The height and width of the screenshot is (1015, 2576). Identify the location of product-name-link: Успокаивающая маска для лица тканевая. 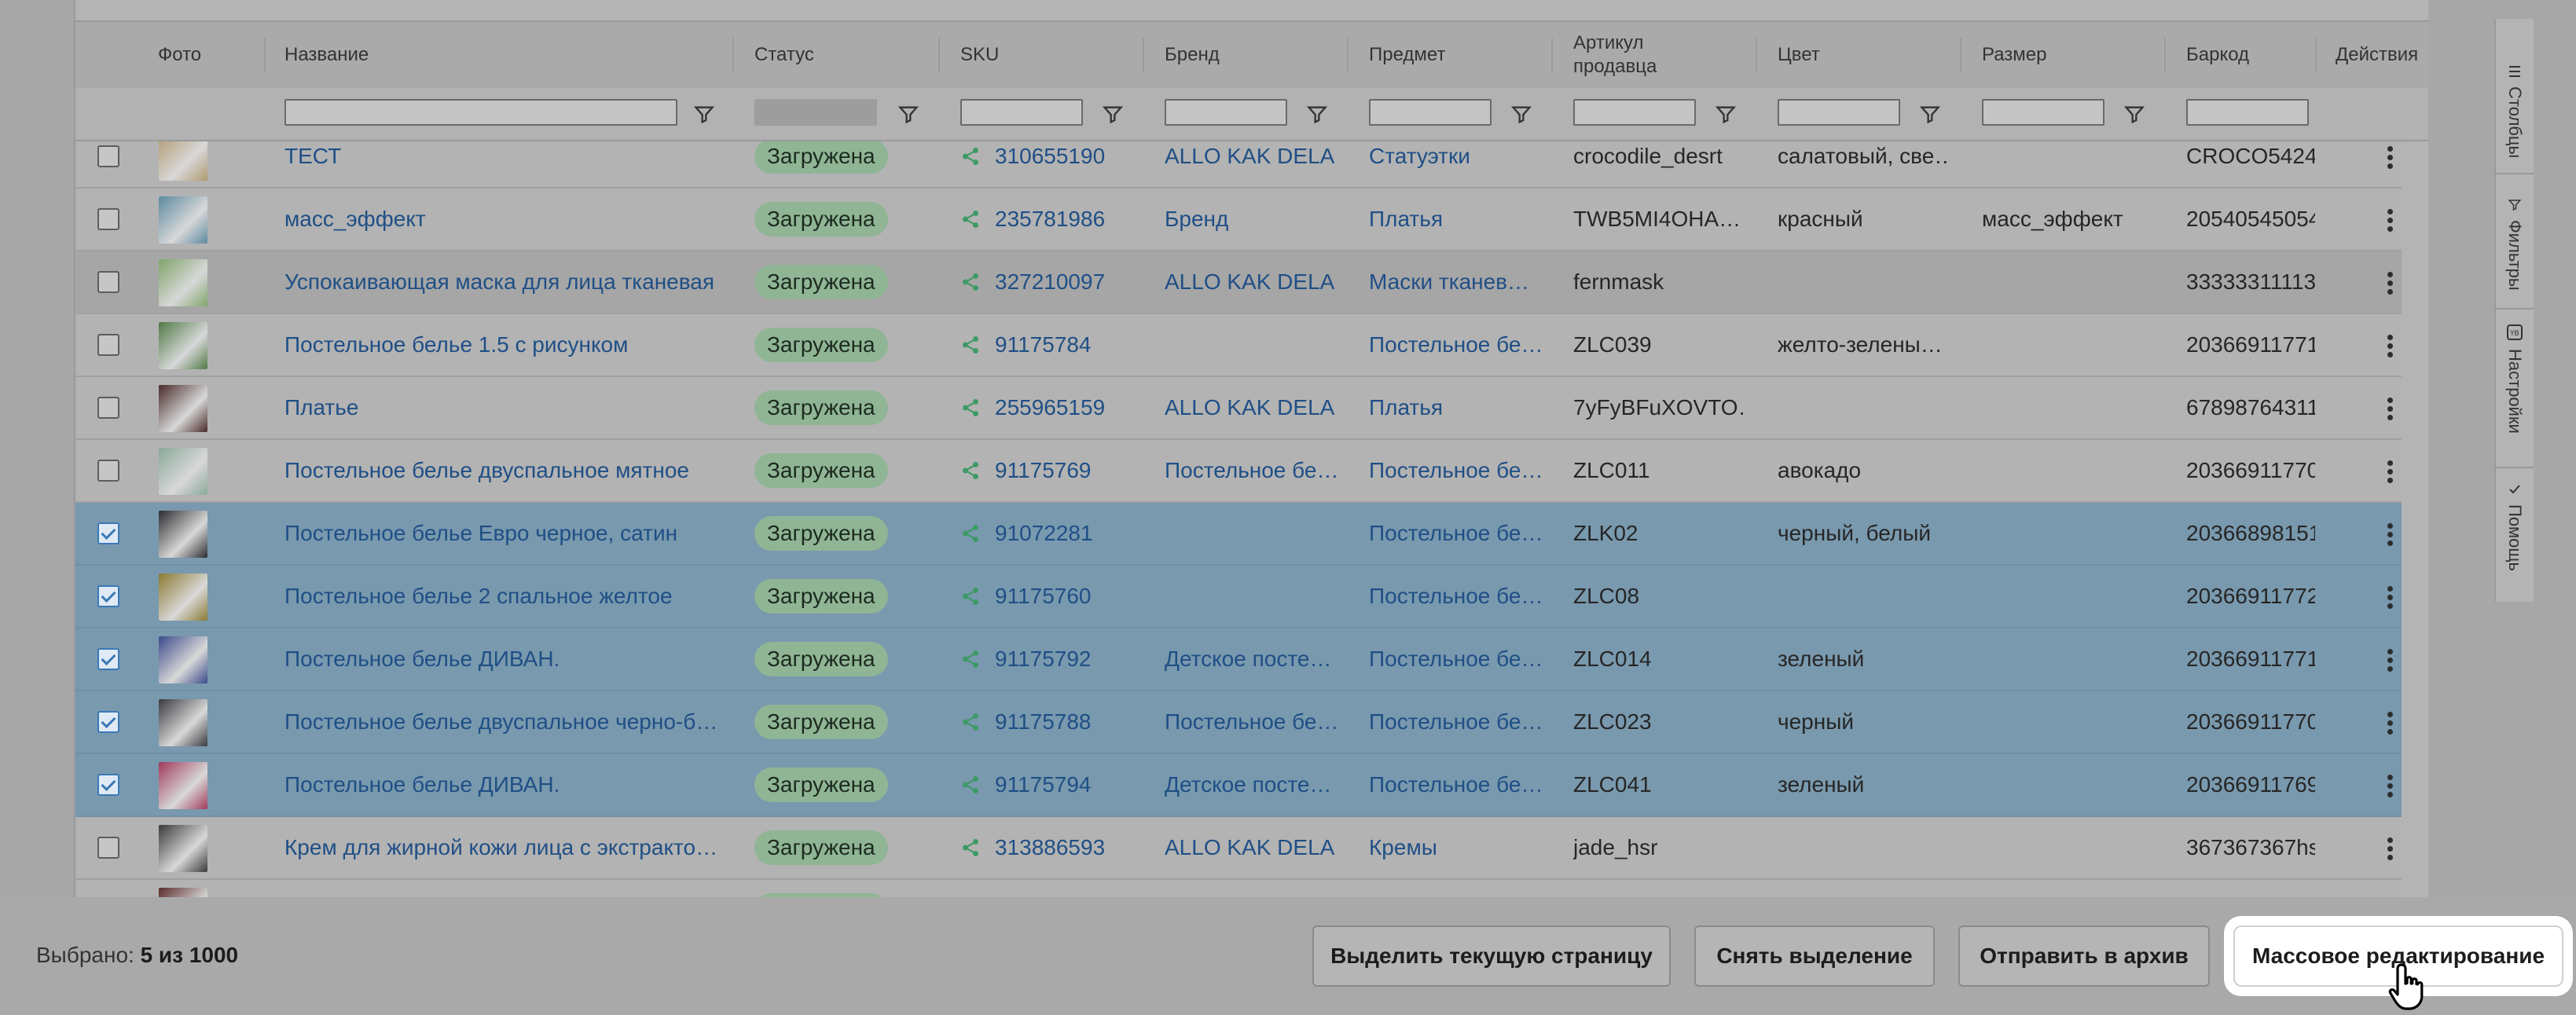
(504, 282).